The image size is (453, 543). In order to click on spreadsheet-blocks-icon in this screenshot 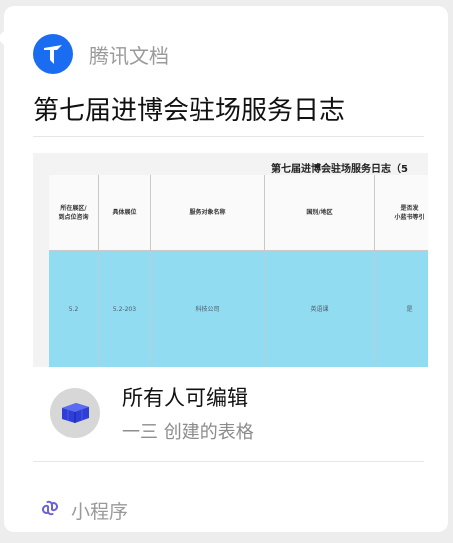, I will do `click(75, 413)`.